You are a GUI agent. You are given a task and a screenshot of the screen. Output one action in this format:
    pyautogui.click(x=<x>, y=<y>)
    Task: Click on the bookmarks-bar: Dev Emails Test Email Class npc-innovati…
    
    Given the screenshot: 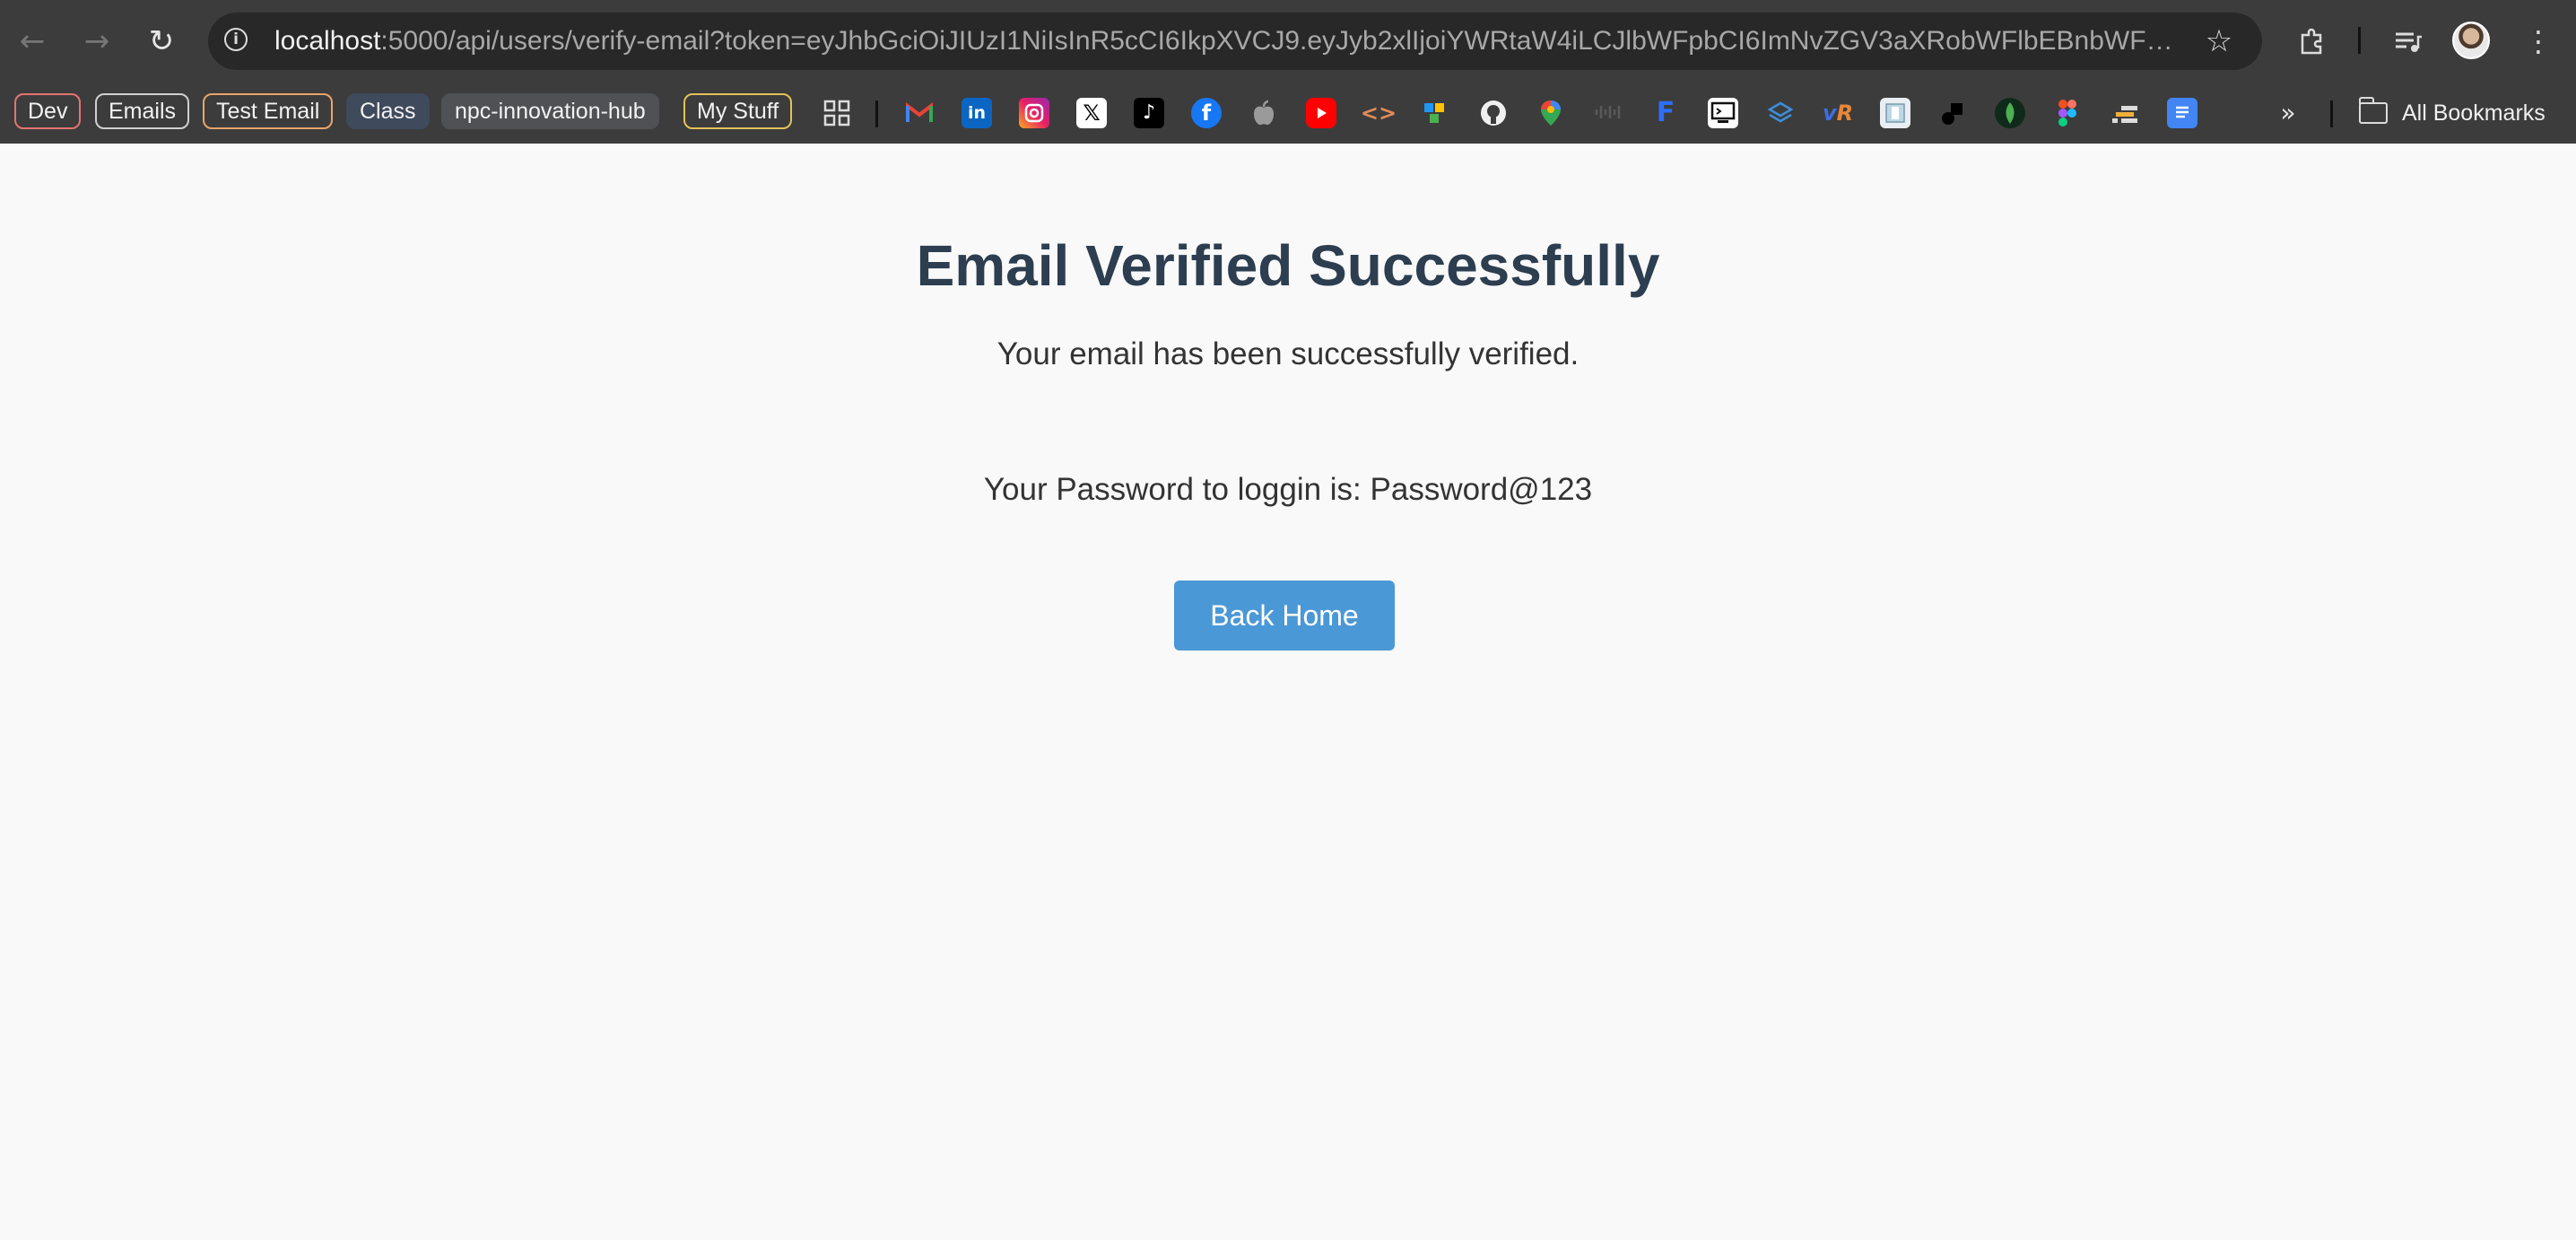 What is the action you would take?
    pyautogui.click(x=1288, y=113)
    